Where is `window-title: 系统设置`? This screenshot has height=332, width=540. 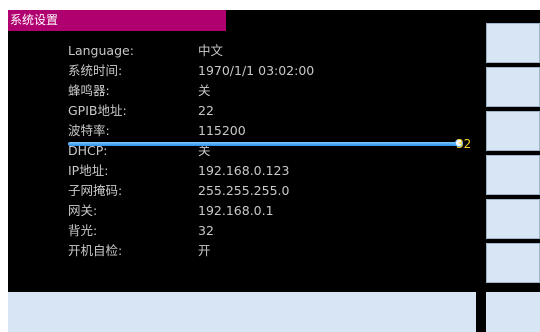 window-title: 系统设置 is located at coordinates (117, 20).